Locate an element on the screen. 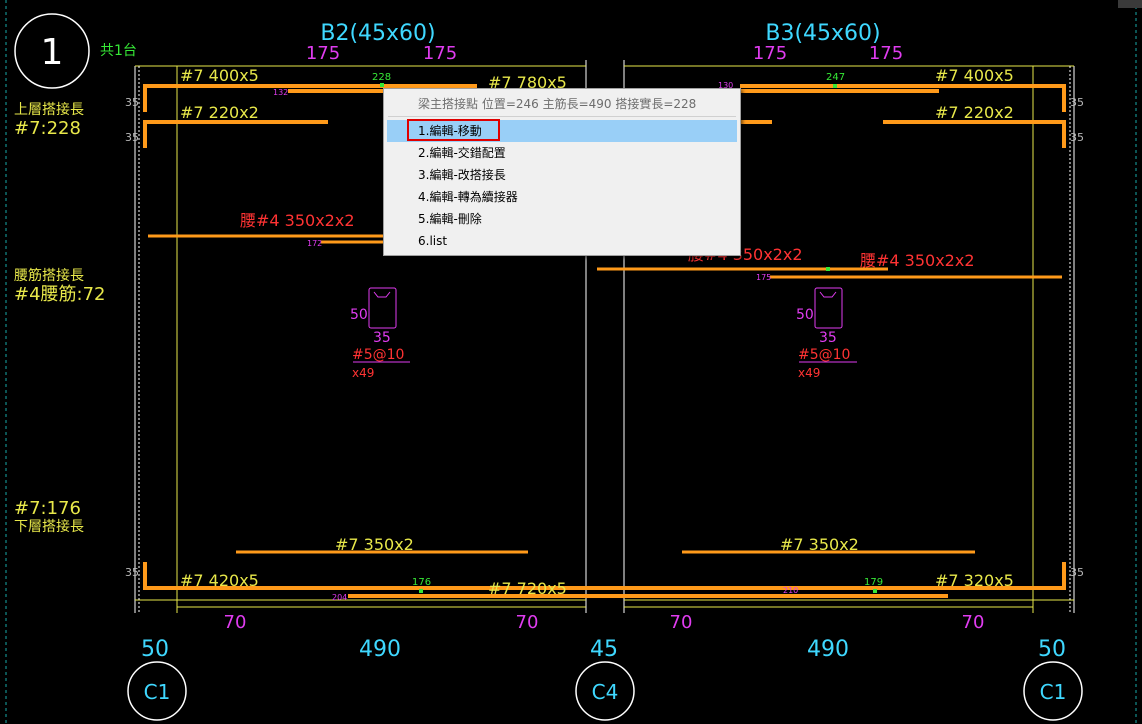  menu-item-move: 1.編輯-移動 is located at coordinates (562, 131).